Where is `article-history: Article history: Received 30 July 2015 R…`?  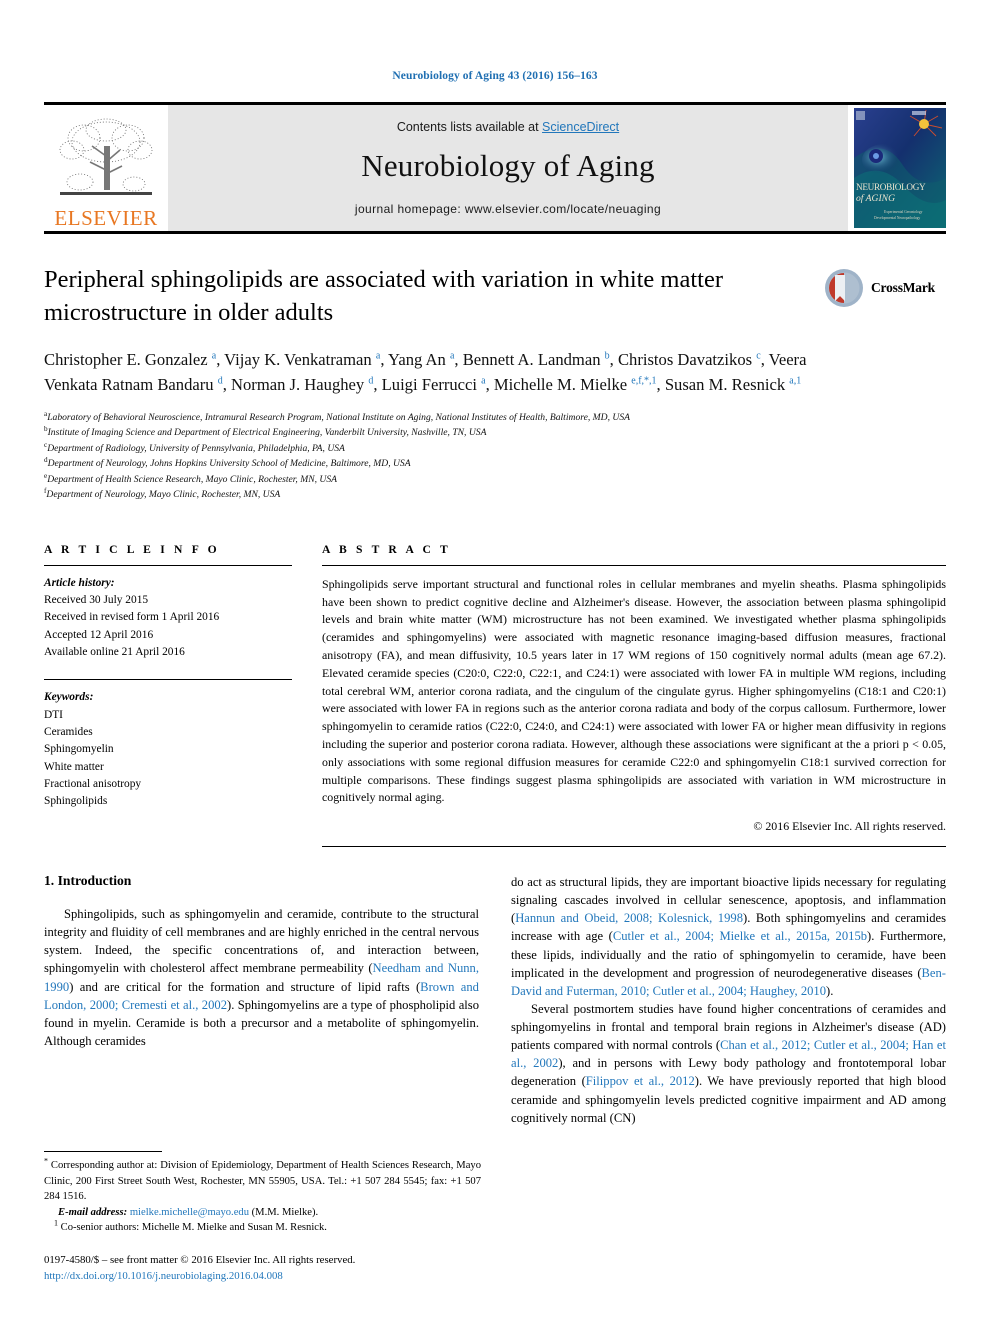 article-history: Article history: Received 30 July 2015 R… is located at coordinates (168, 618).